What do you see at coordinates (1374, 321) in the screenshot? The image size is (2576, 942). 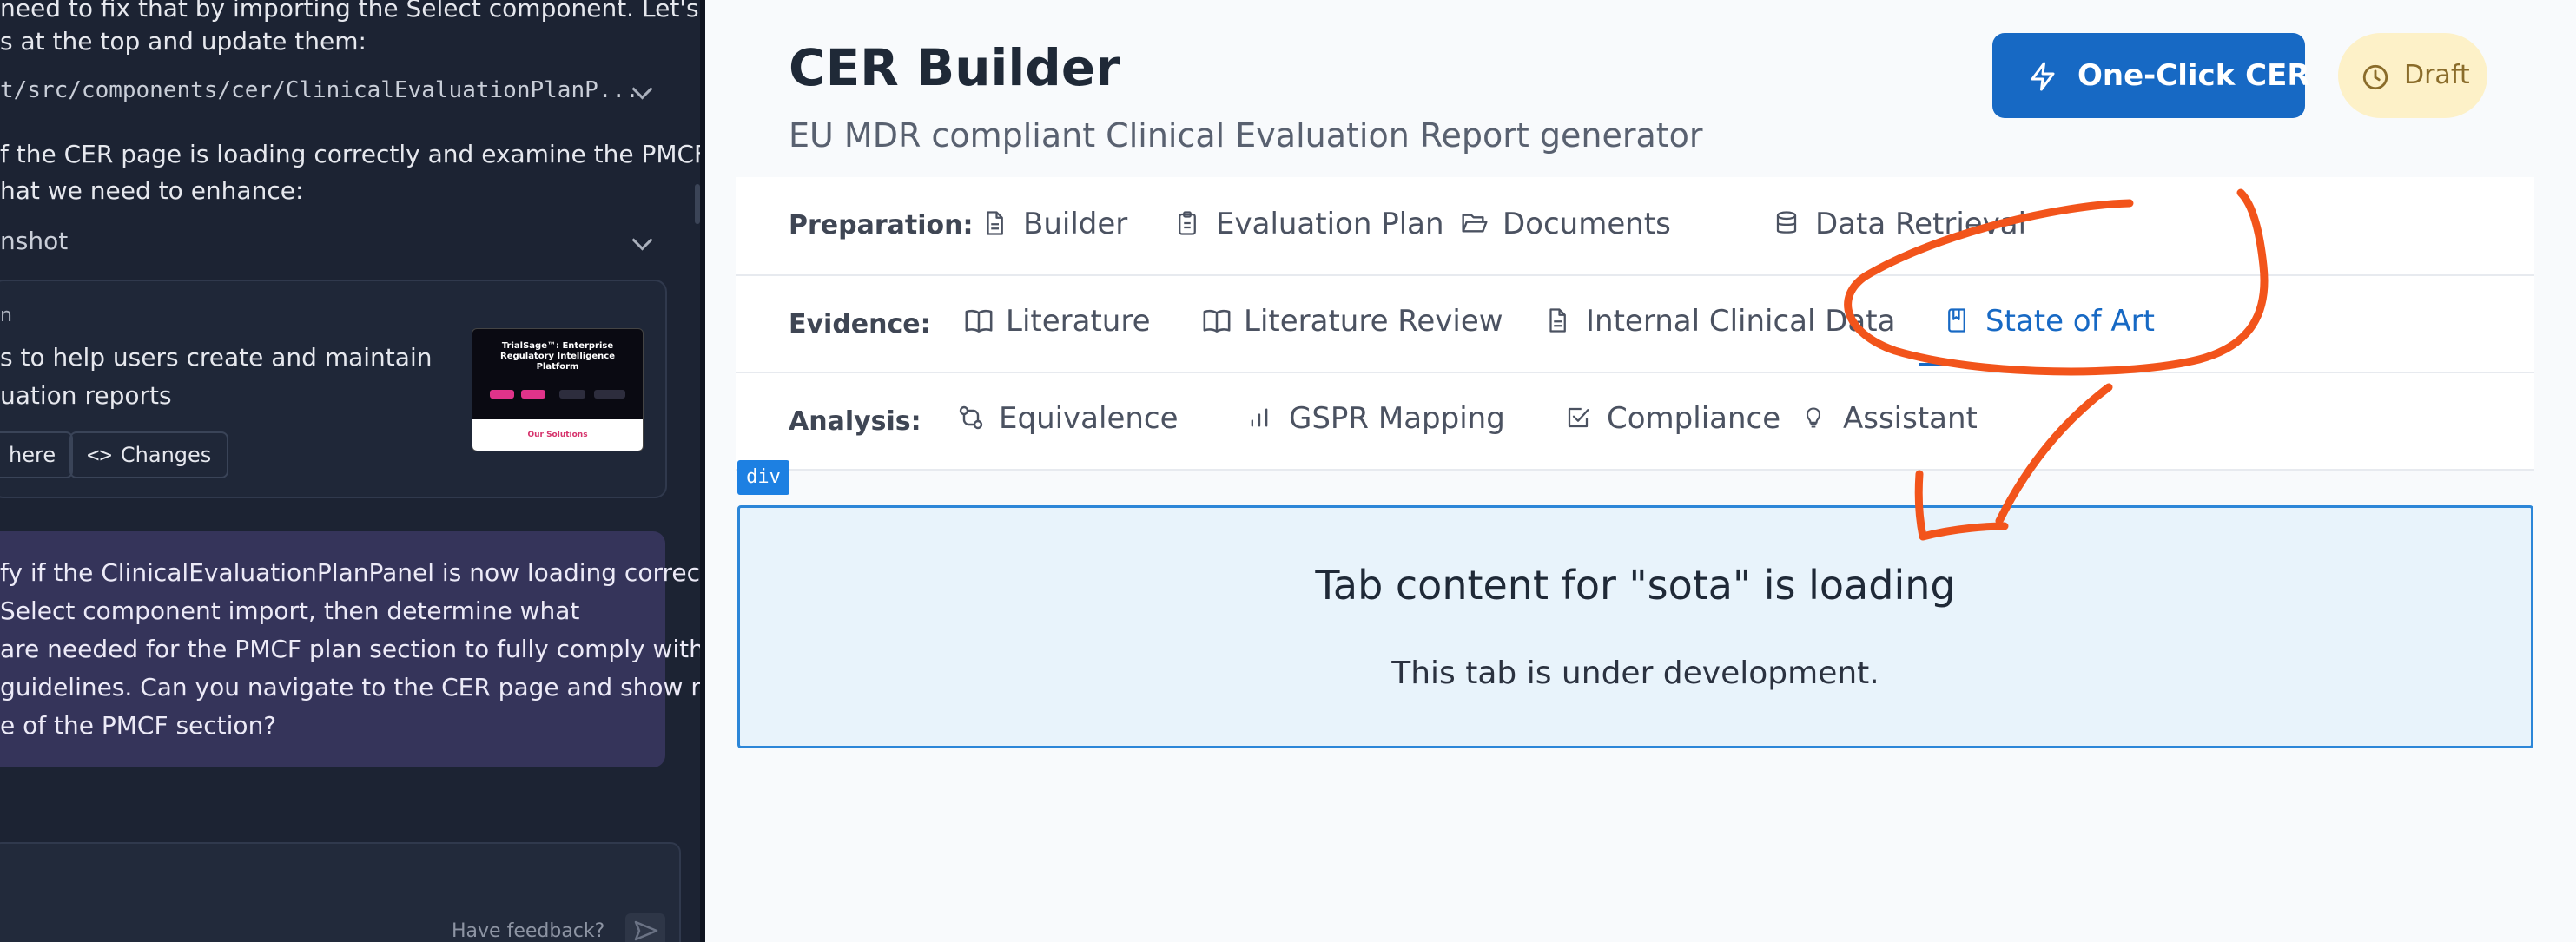 I see `tab-label: Literature Review` at bounding box center [1374, 321].